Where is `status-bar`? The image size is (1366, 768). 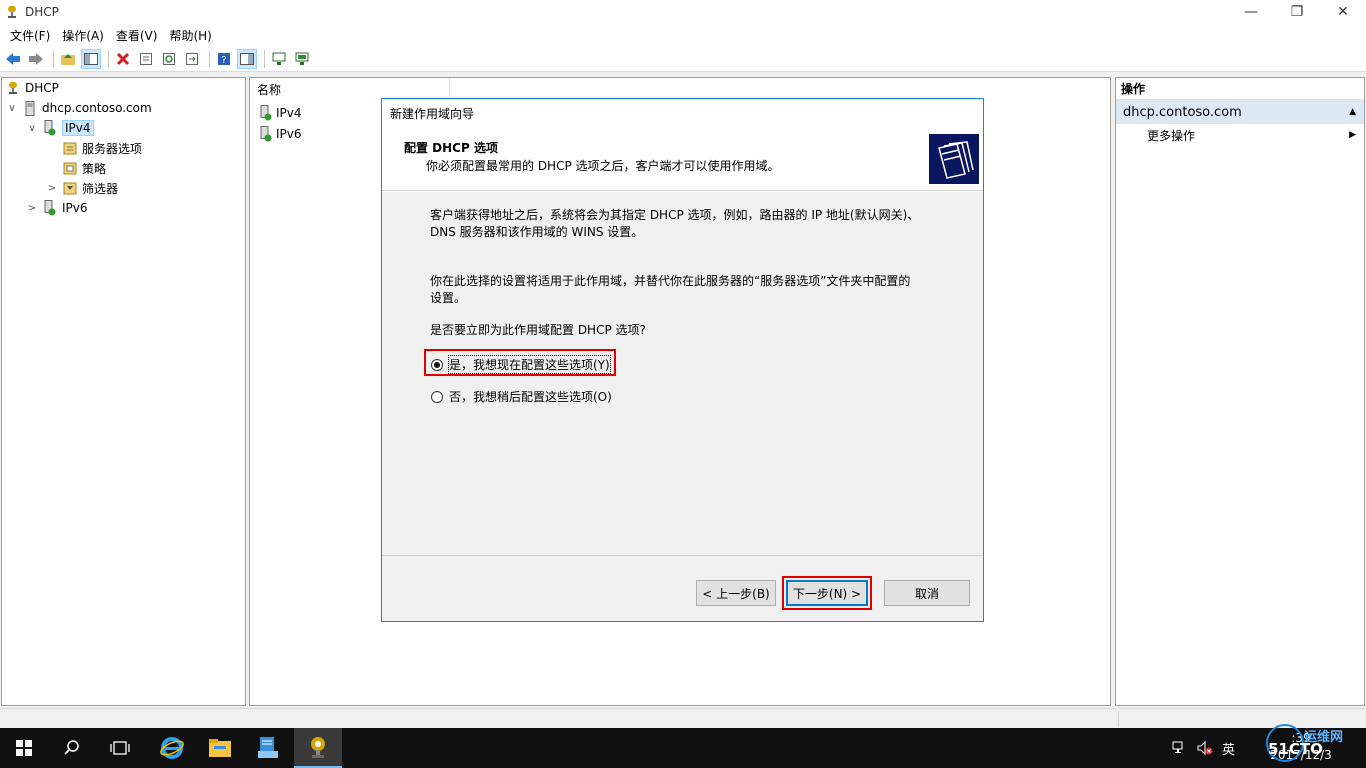 status-bar is located at coordinates (683, 718).